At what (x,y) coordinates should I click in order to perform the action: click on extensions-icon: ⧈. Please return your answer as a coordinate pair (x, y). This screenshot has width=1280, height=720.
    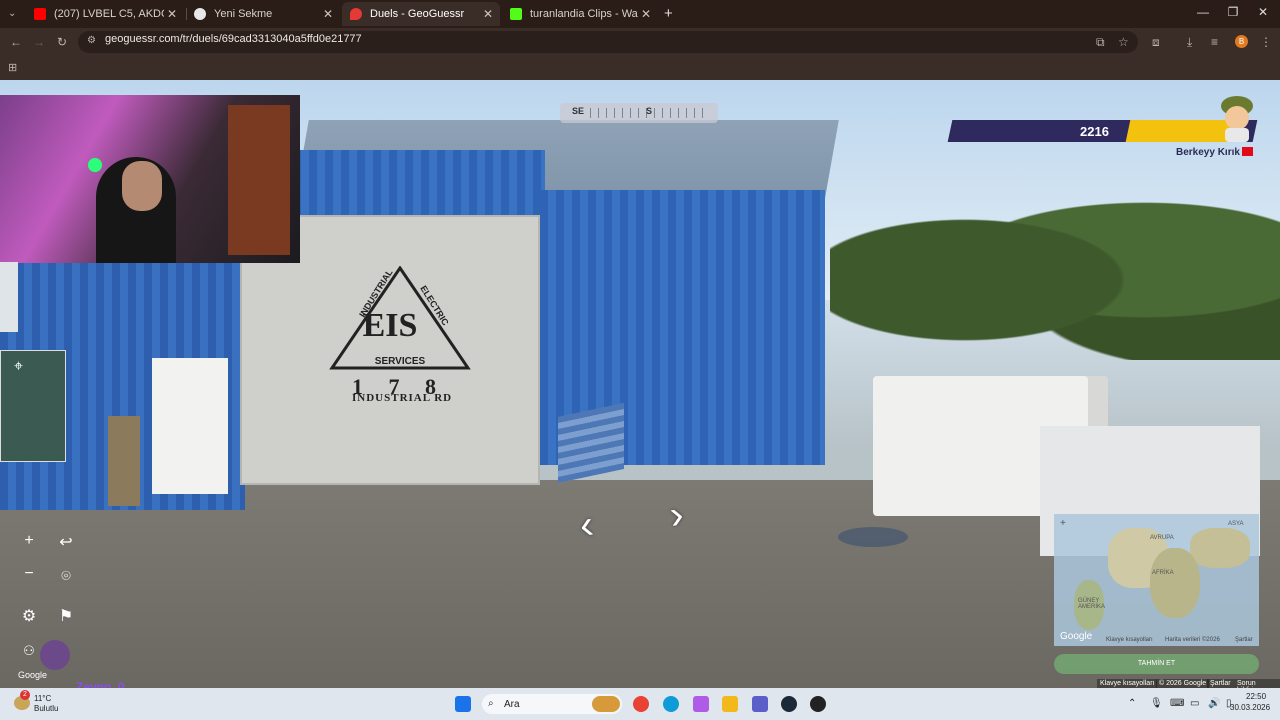
    Looking at the image, I should click on (1156, 42).